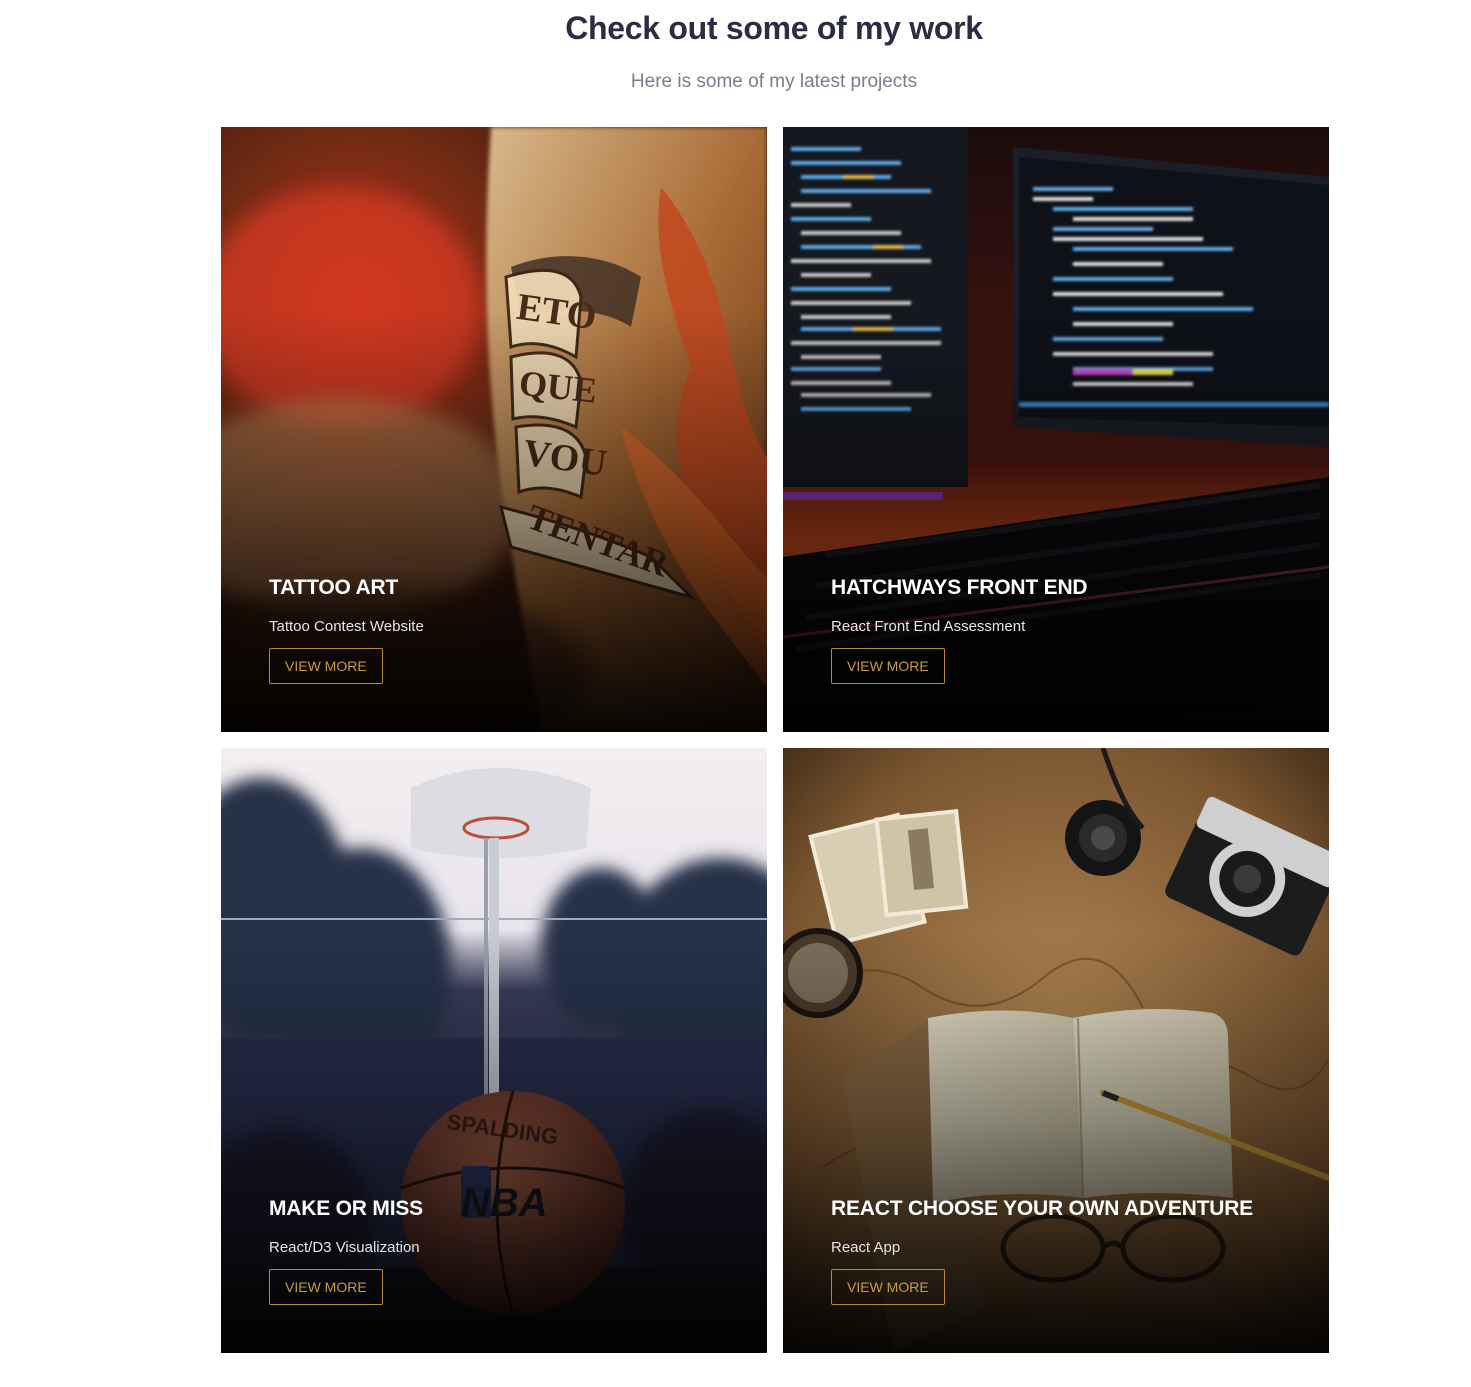  Describe the element at coordinates (774, 81) in the screenshot. I see `section-subtitle: Here is some of my latest projects` at that location.